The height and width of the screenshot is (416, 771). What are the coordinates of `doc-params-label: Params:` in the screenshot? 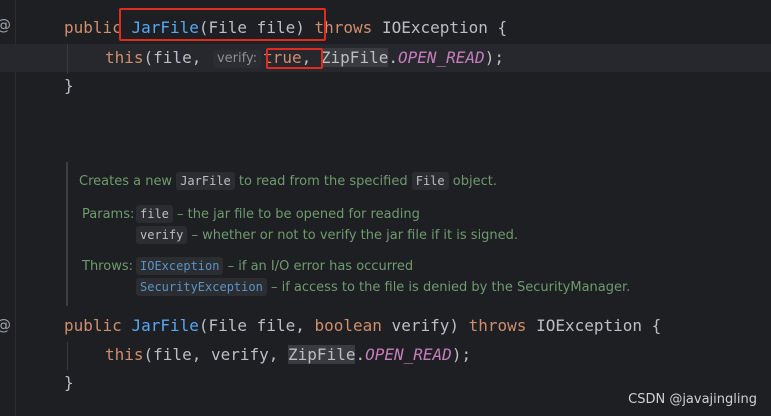 It's located at (108, 214).